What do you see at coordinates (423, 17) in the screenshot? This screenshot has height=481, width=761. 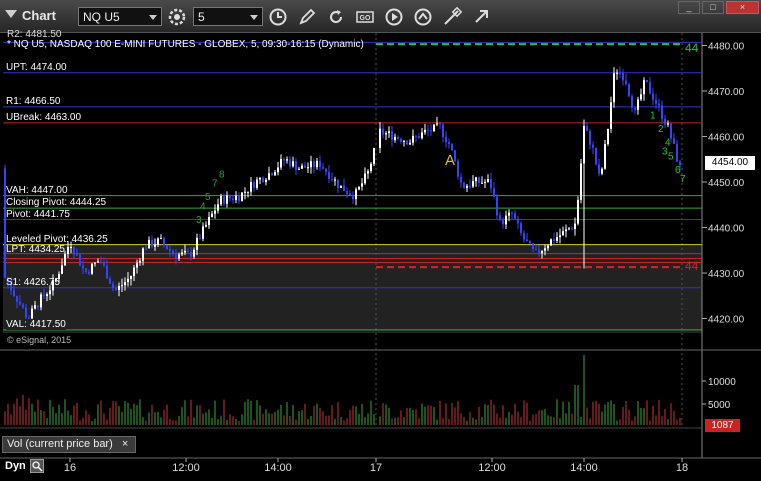 I see `draw-tool-icon` at bounding box center [423, 17].